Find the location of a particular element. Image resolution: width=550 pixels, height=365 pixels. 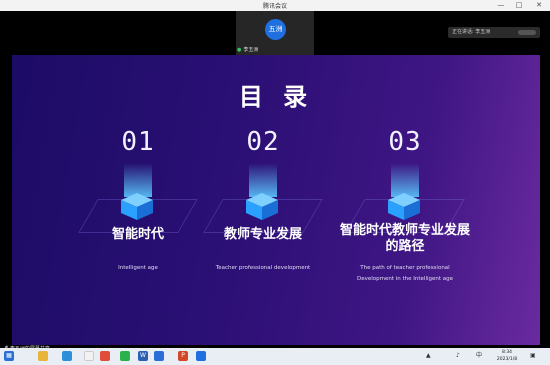

wechat-icon is located at coordinates (125, 356).